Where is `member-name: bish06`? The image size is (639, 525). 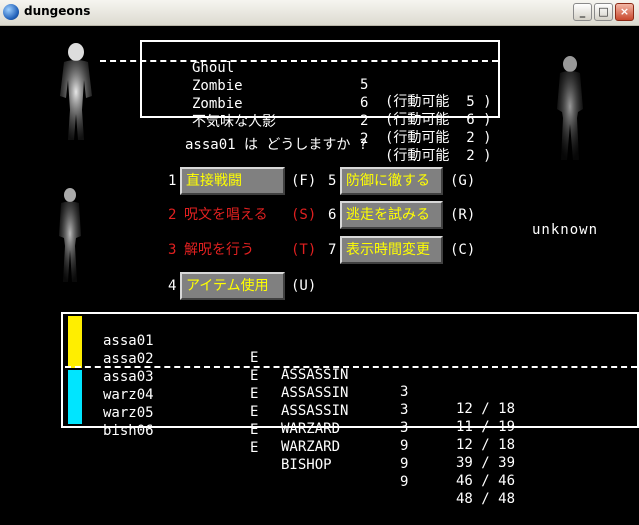 member-name: bish06 is located at coordinates (128, 431).